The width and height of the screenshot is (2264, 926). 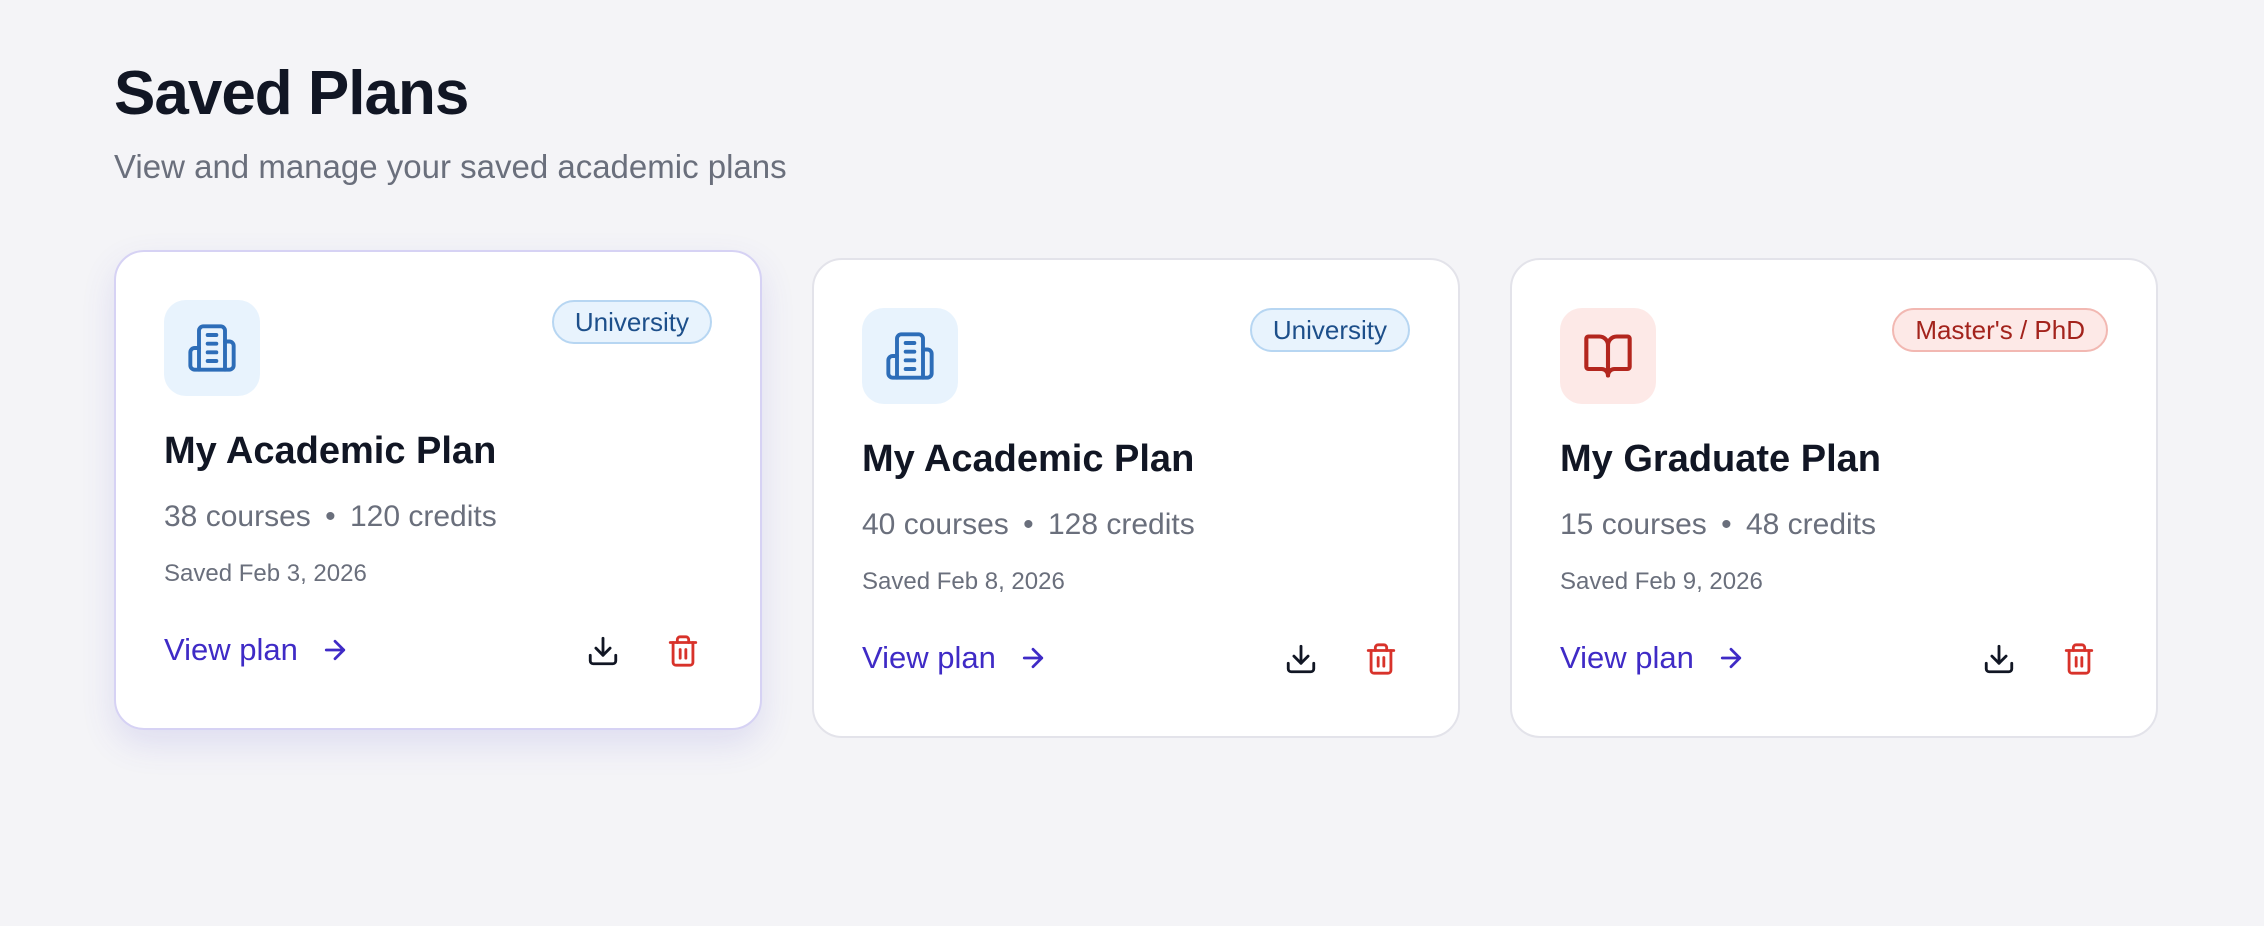 What do you see at coordinates (1811, 524) in the screenshot?
I see `credit-count: 48 credits` at bounding box center [1811, 524].